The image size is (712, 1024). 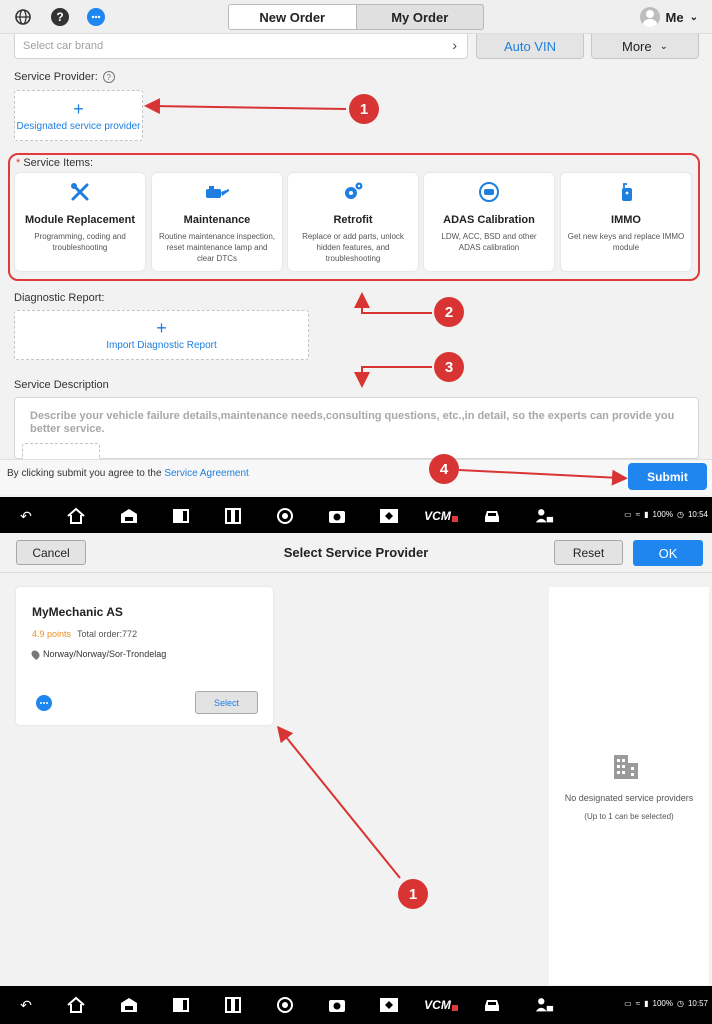 I want to click on provider-name: MyMechanic AS, so click(x=77, y=612).